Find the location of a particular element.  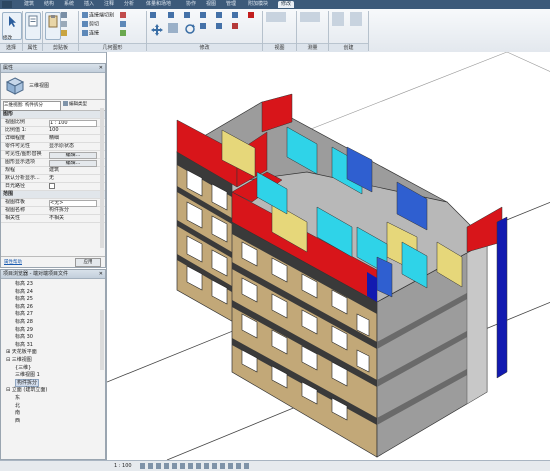

section-extents: 范围 is located at coordinates (53, 195).